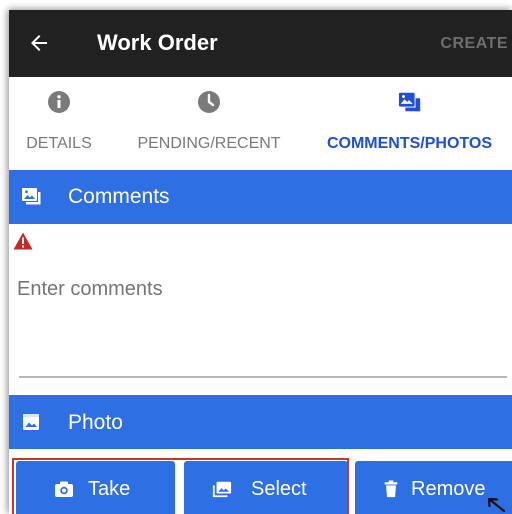 The height and width of the screenshot is (514, 512). What do you see at coordinates (209, 122) in the screenshot?
I see `tab-pending-recent: PENDING/RECENT` at bounding box center [209, 122].